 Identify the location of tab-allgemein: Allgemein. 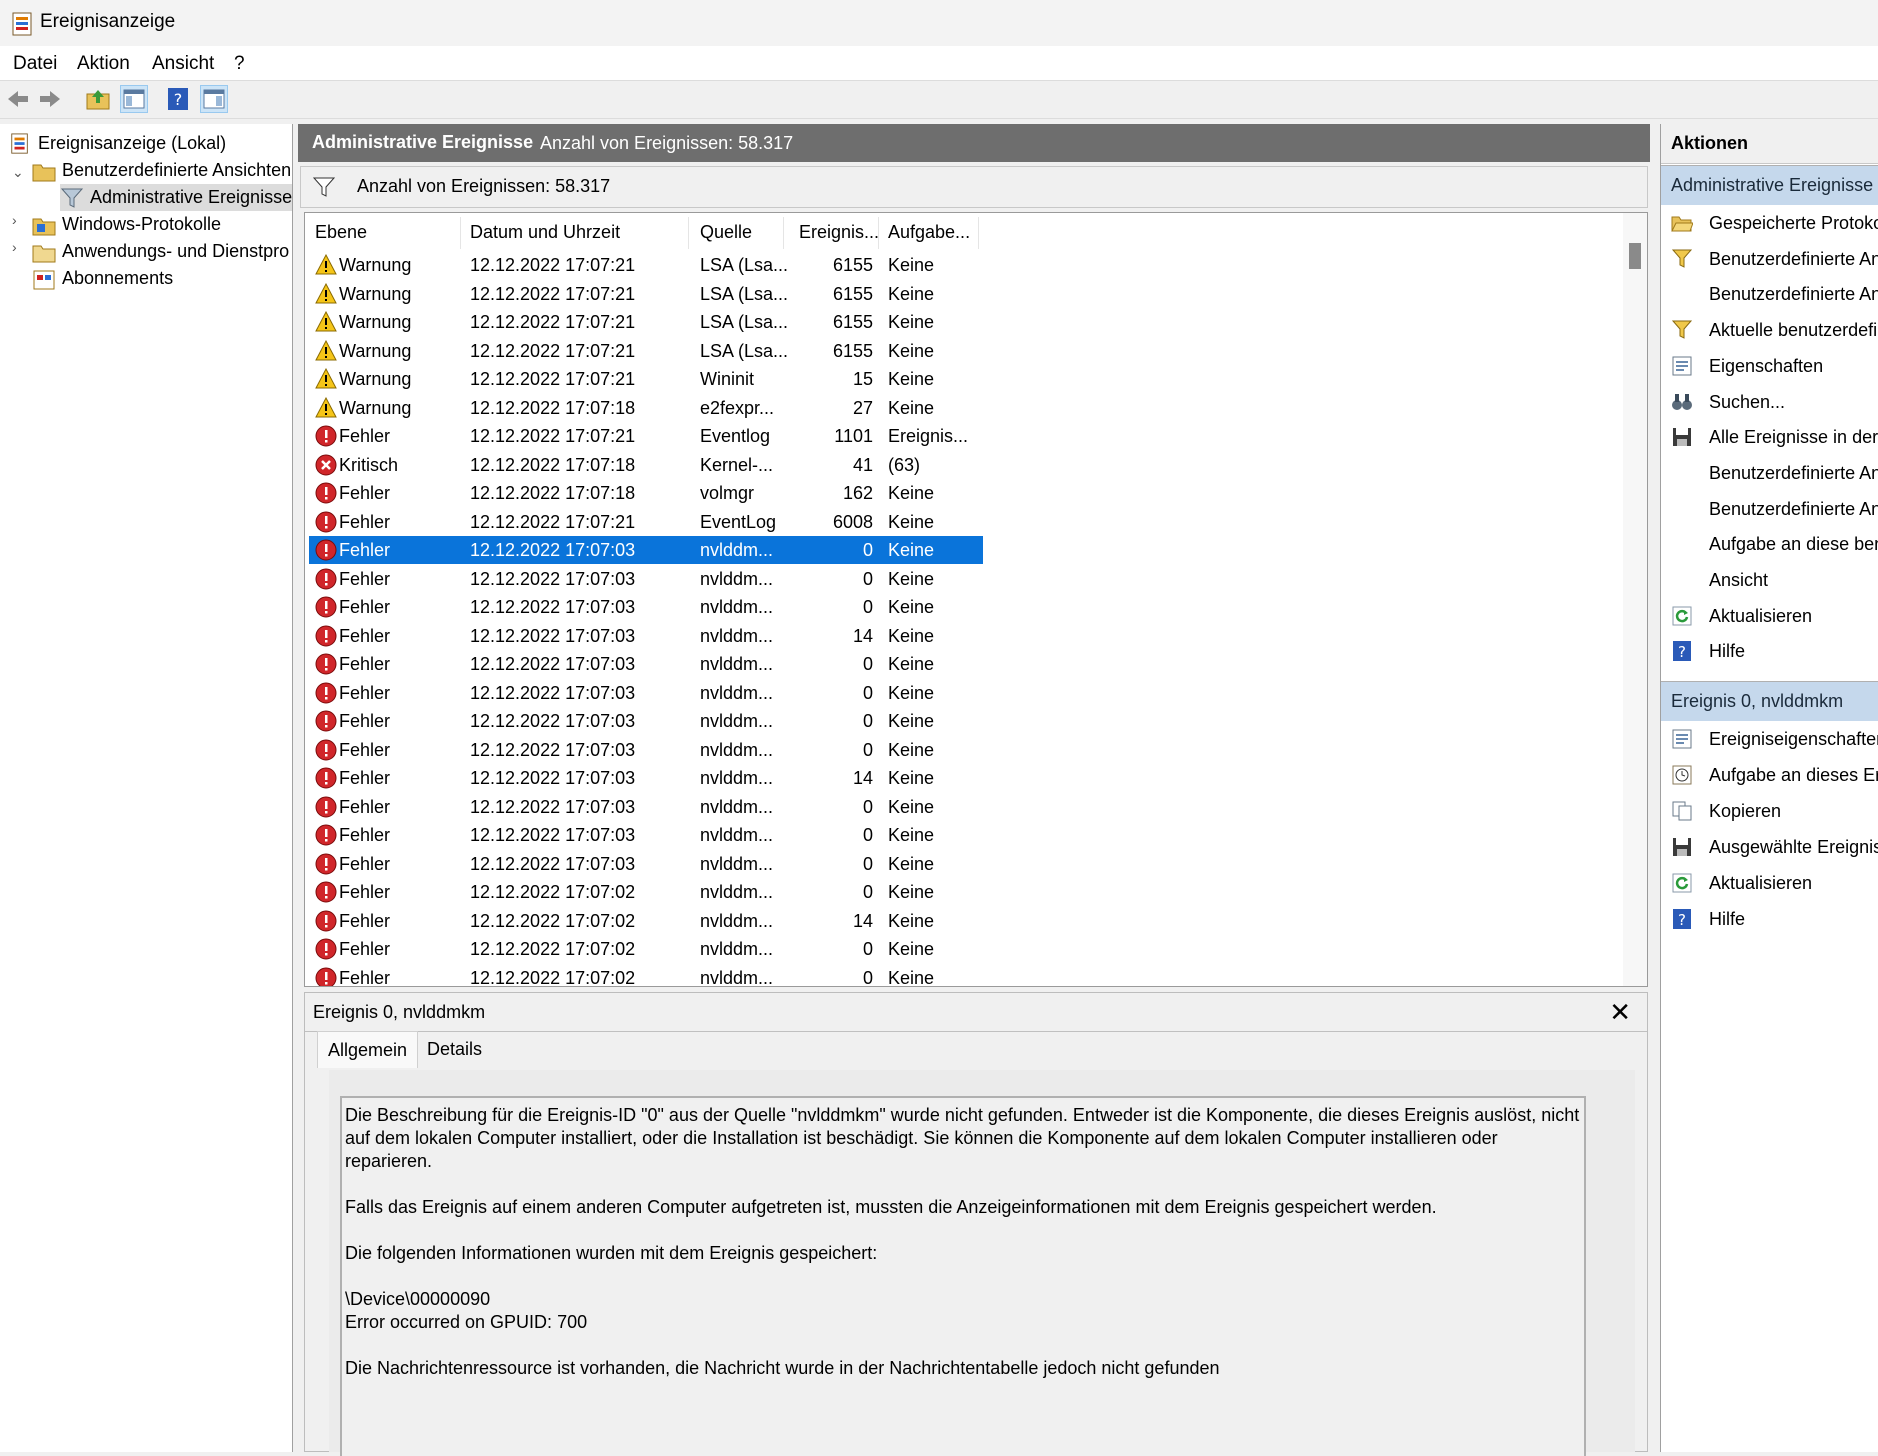
(368, 1049).